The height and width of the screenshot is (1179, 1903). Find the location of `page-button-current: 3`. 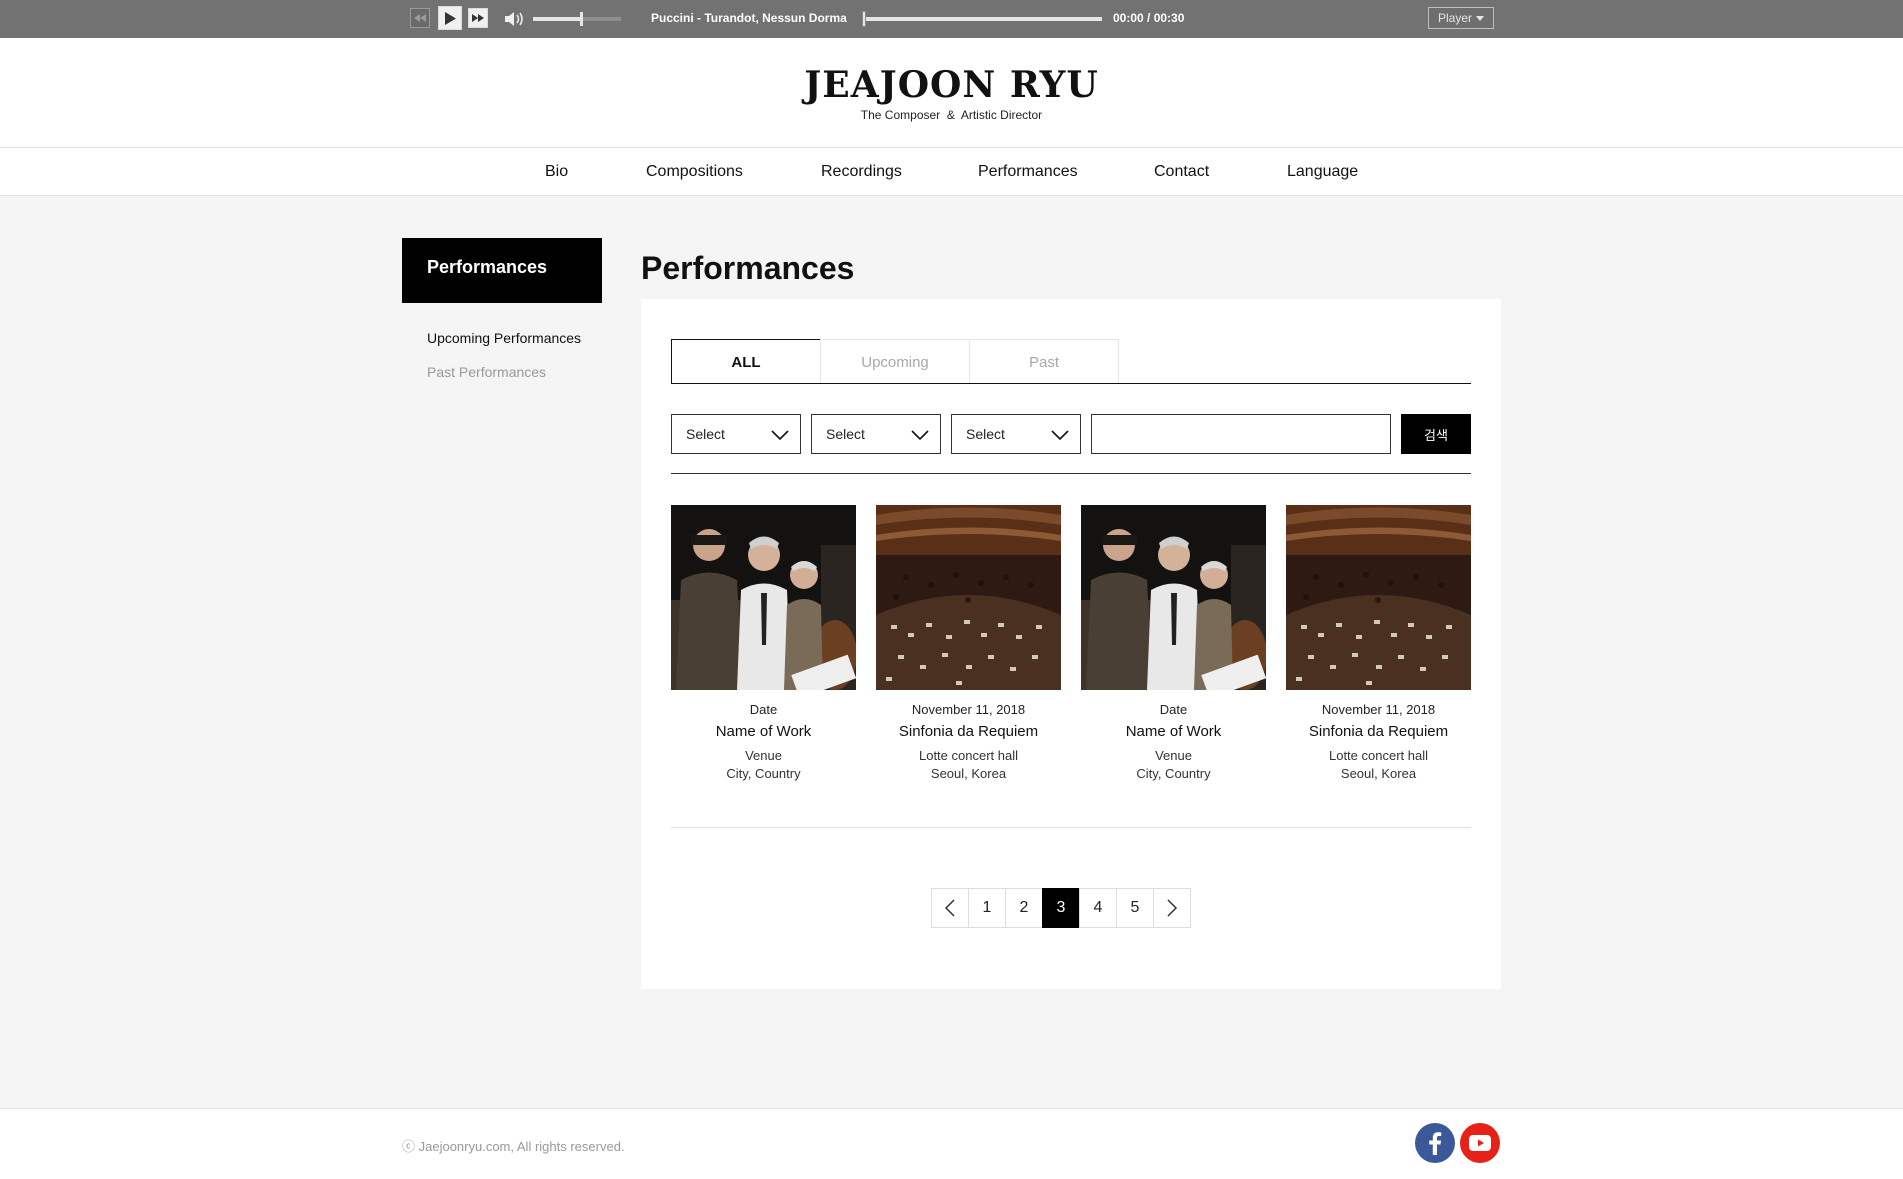

page-button-current: 3 is located at coordinates (1061, 908).